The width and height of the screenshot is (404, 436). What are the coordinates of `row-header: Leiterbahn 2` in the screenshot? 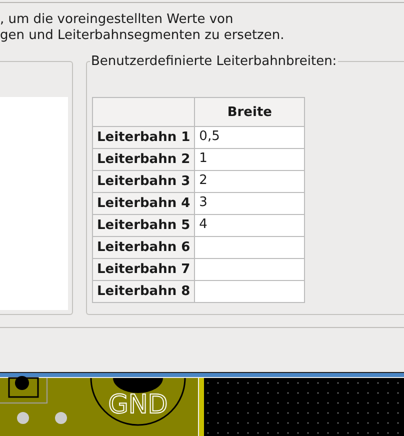 It's located at (143, 159).